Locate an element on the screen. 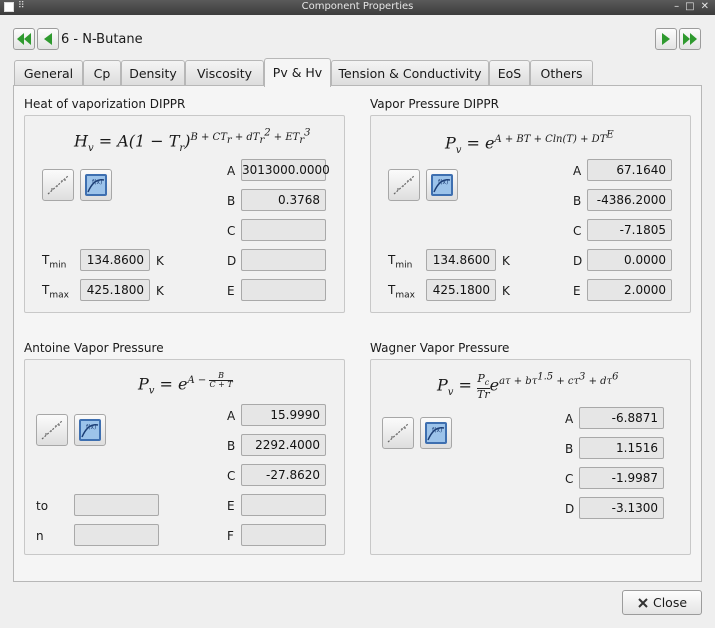 The image size is (715, 628). antoine-to-label: to is located at coordinates (42, 506).